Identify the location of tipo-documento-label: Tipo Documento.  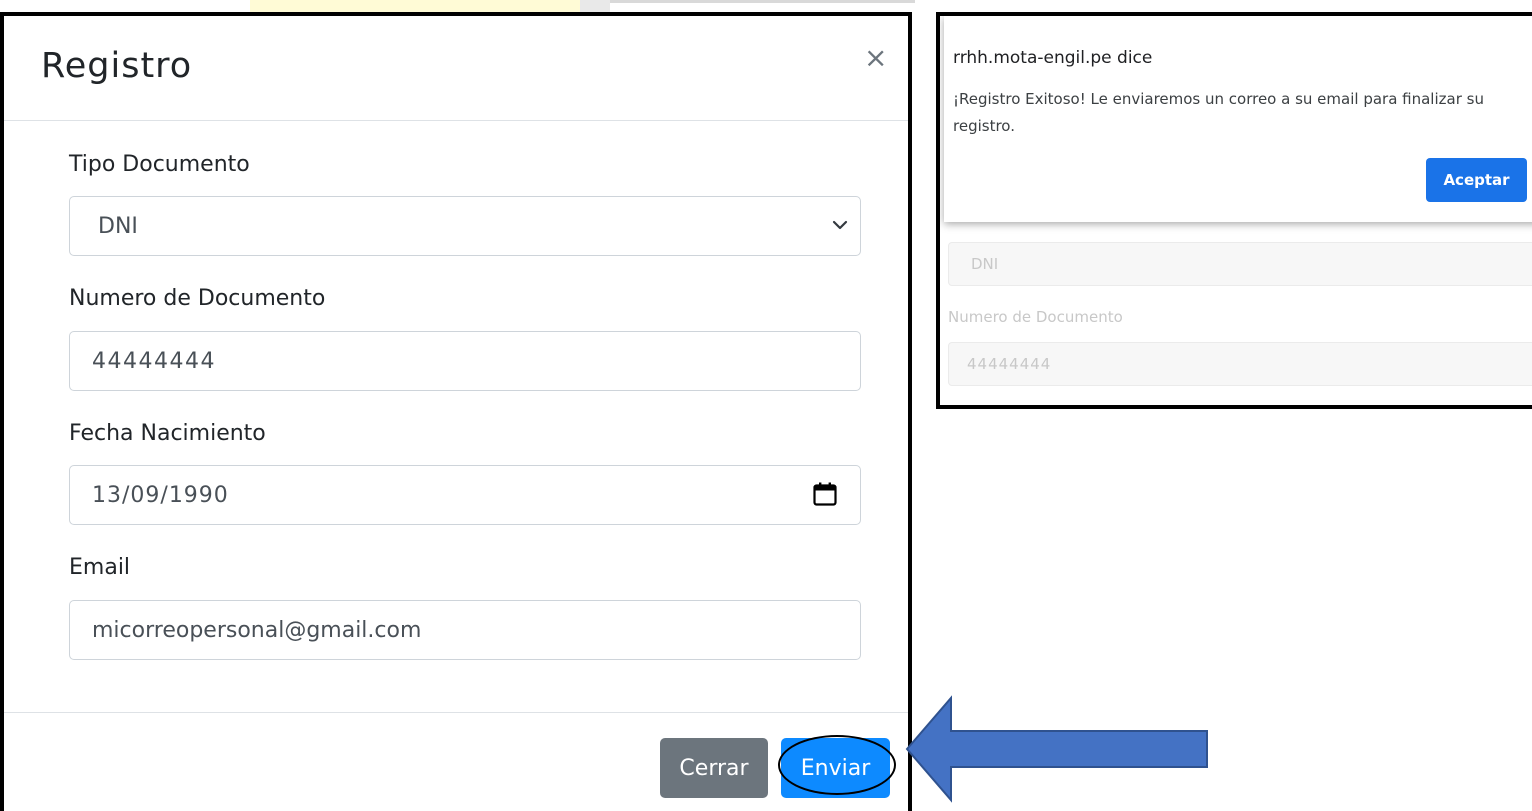
(159, 164).